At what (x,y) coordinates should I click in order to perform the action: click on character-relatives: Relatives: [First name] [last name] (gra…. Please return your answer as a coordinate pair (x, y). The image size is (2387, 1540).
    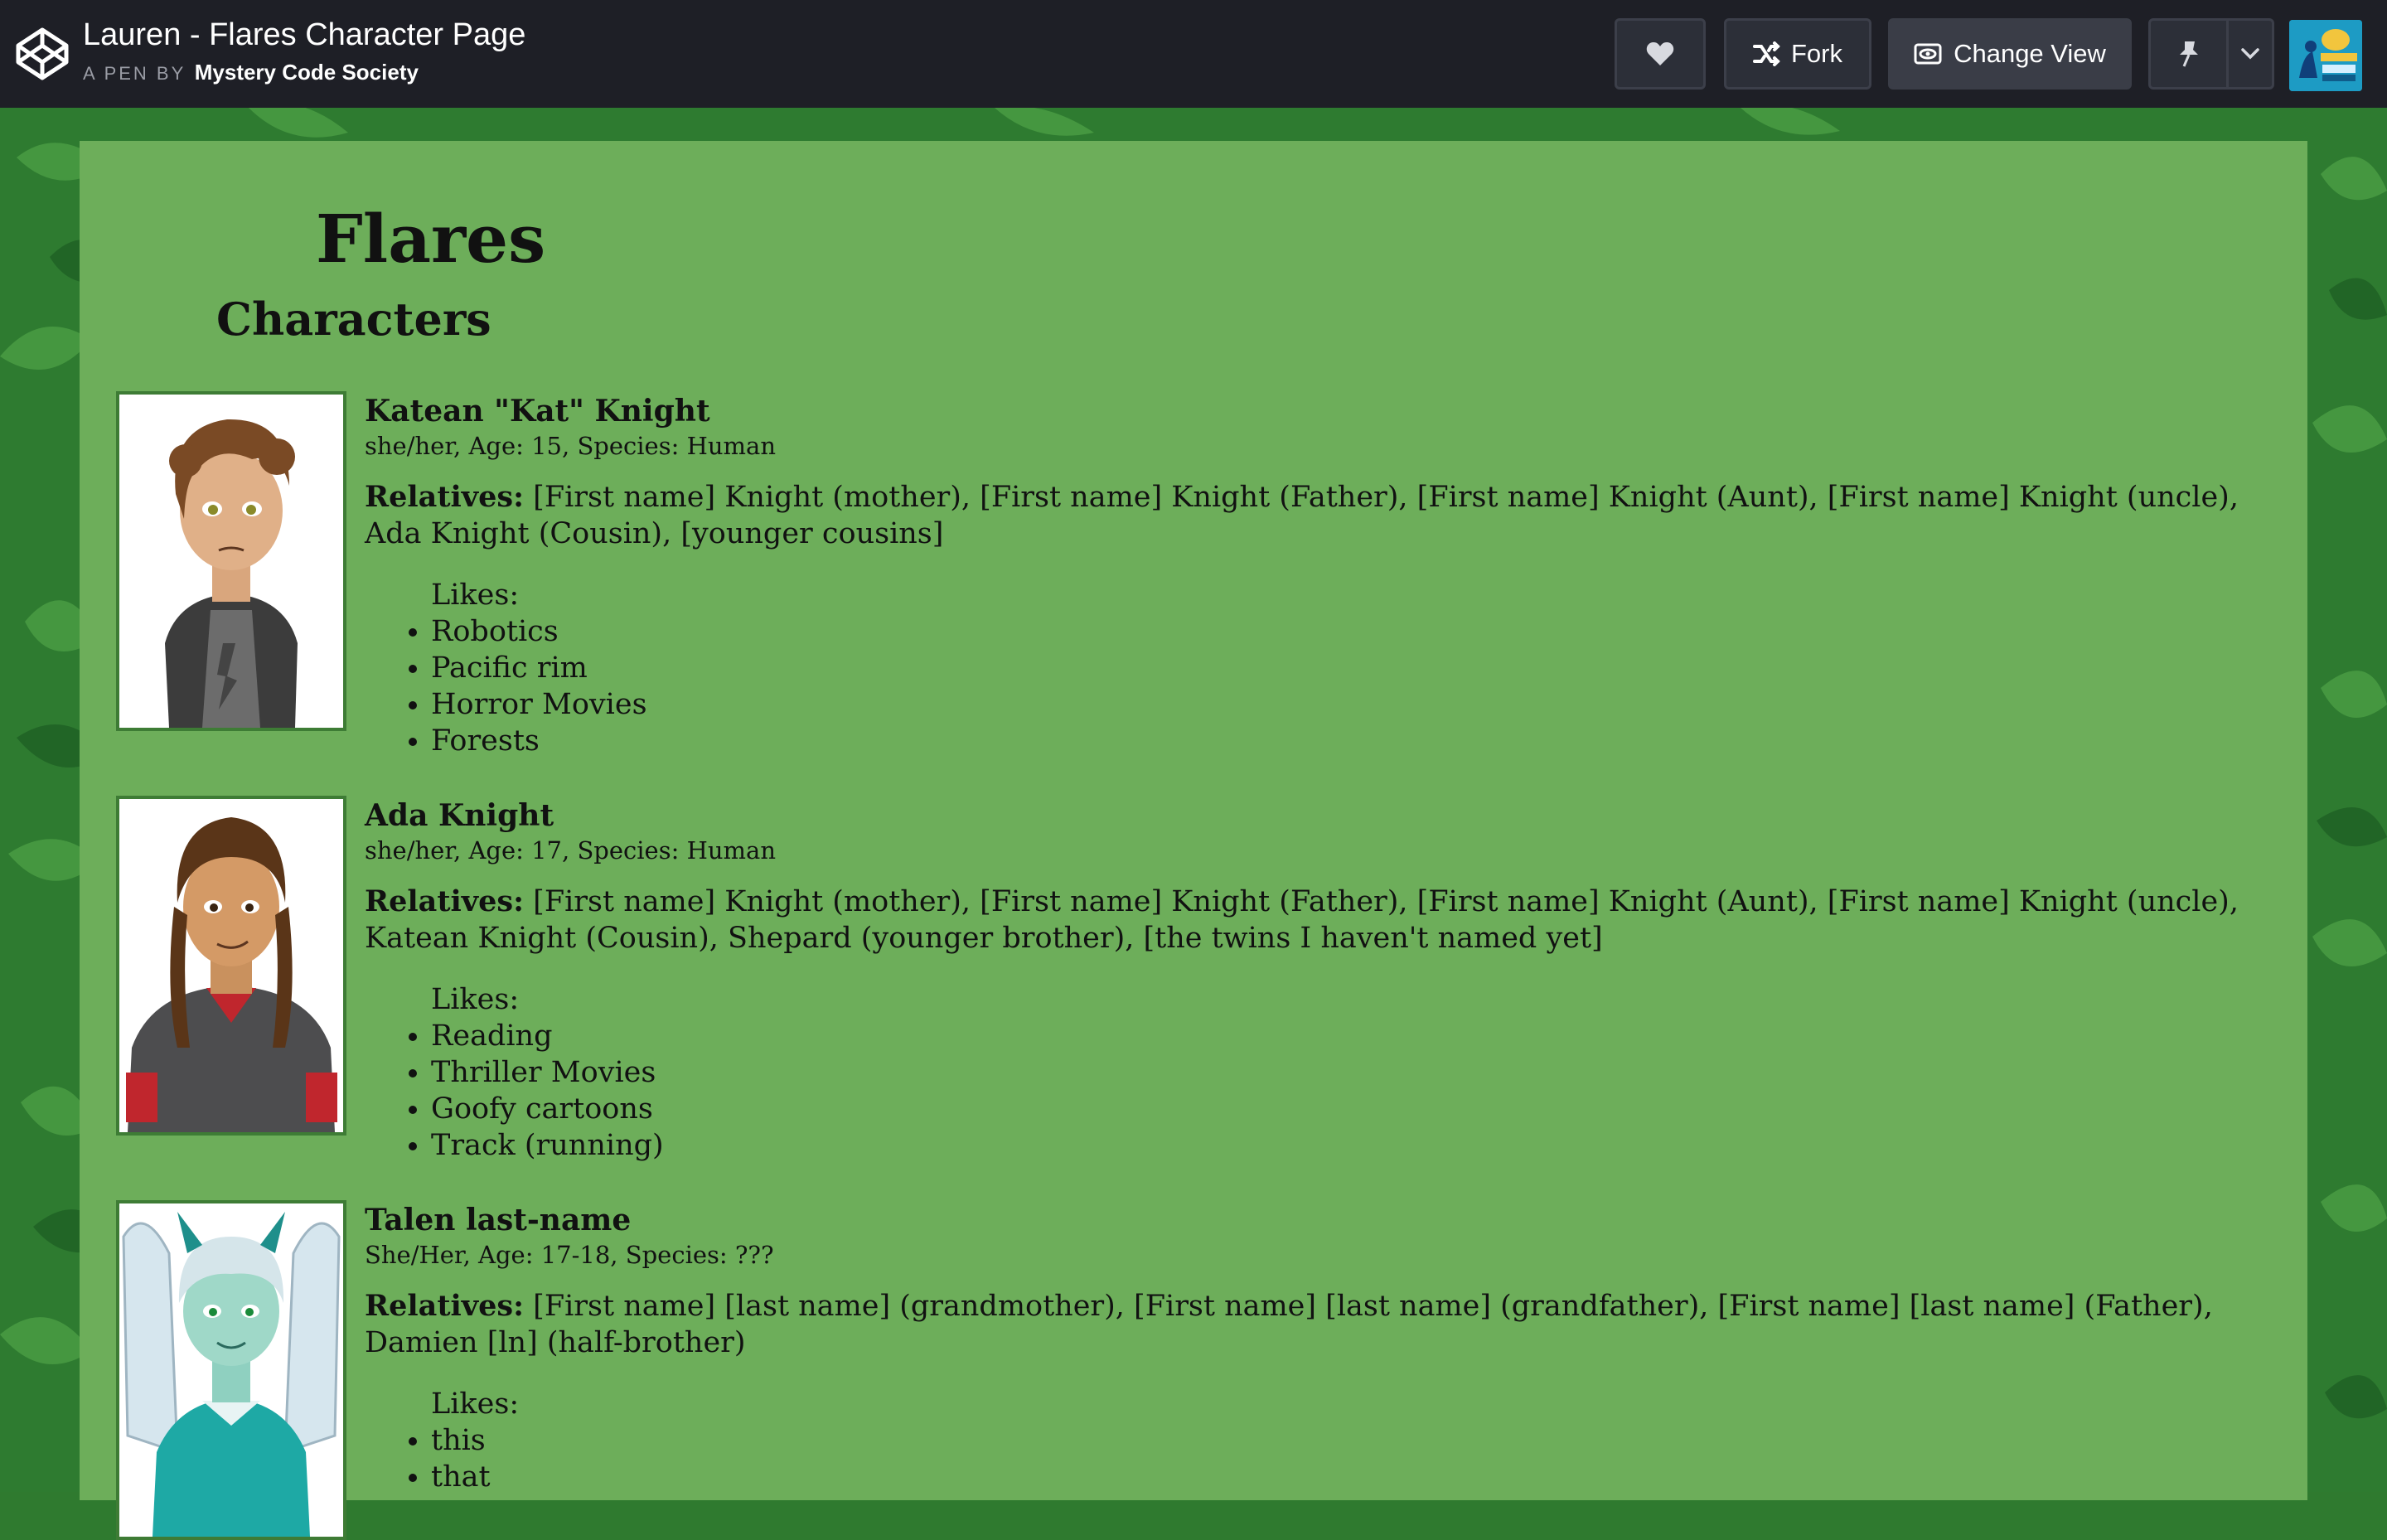
    Looking at the image, I should click on (1309, 1324).